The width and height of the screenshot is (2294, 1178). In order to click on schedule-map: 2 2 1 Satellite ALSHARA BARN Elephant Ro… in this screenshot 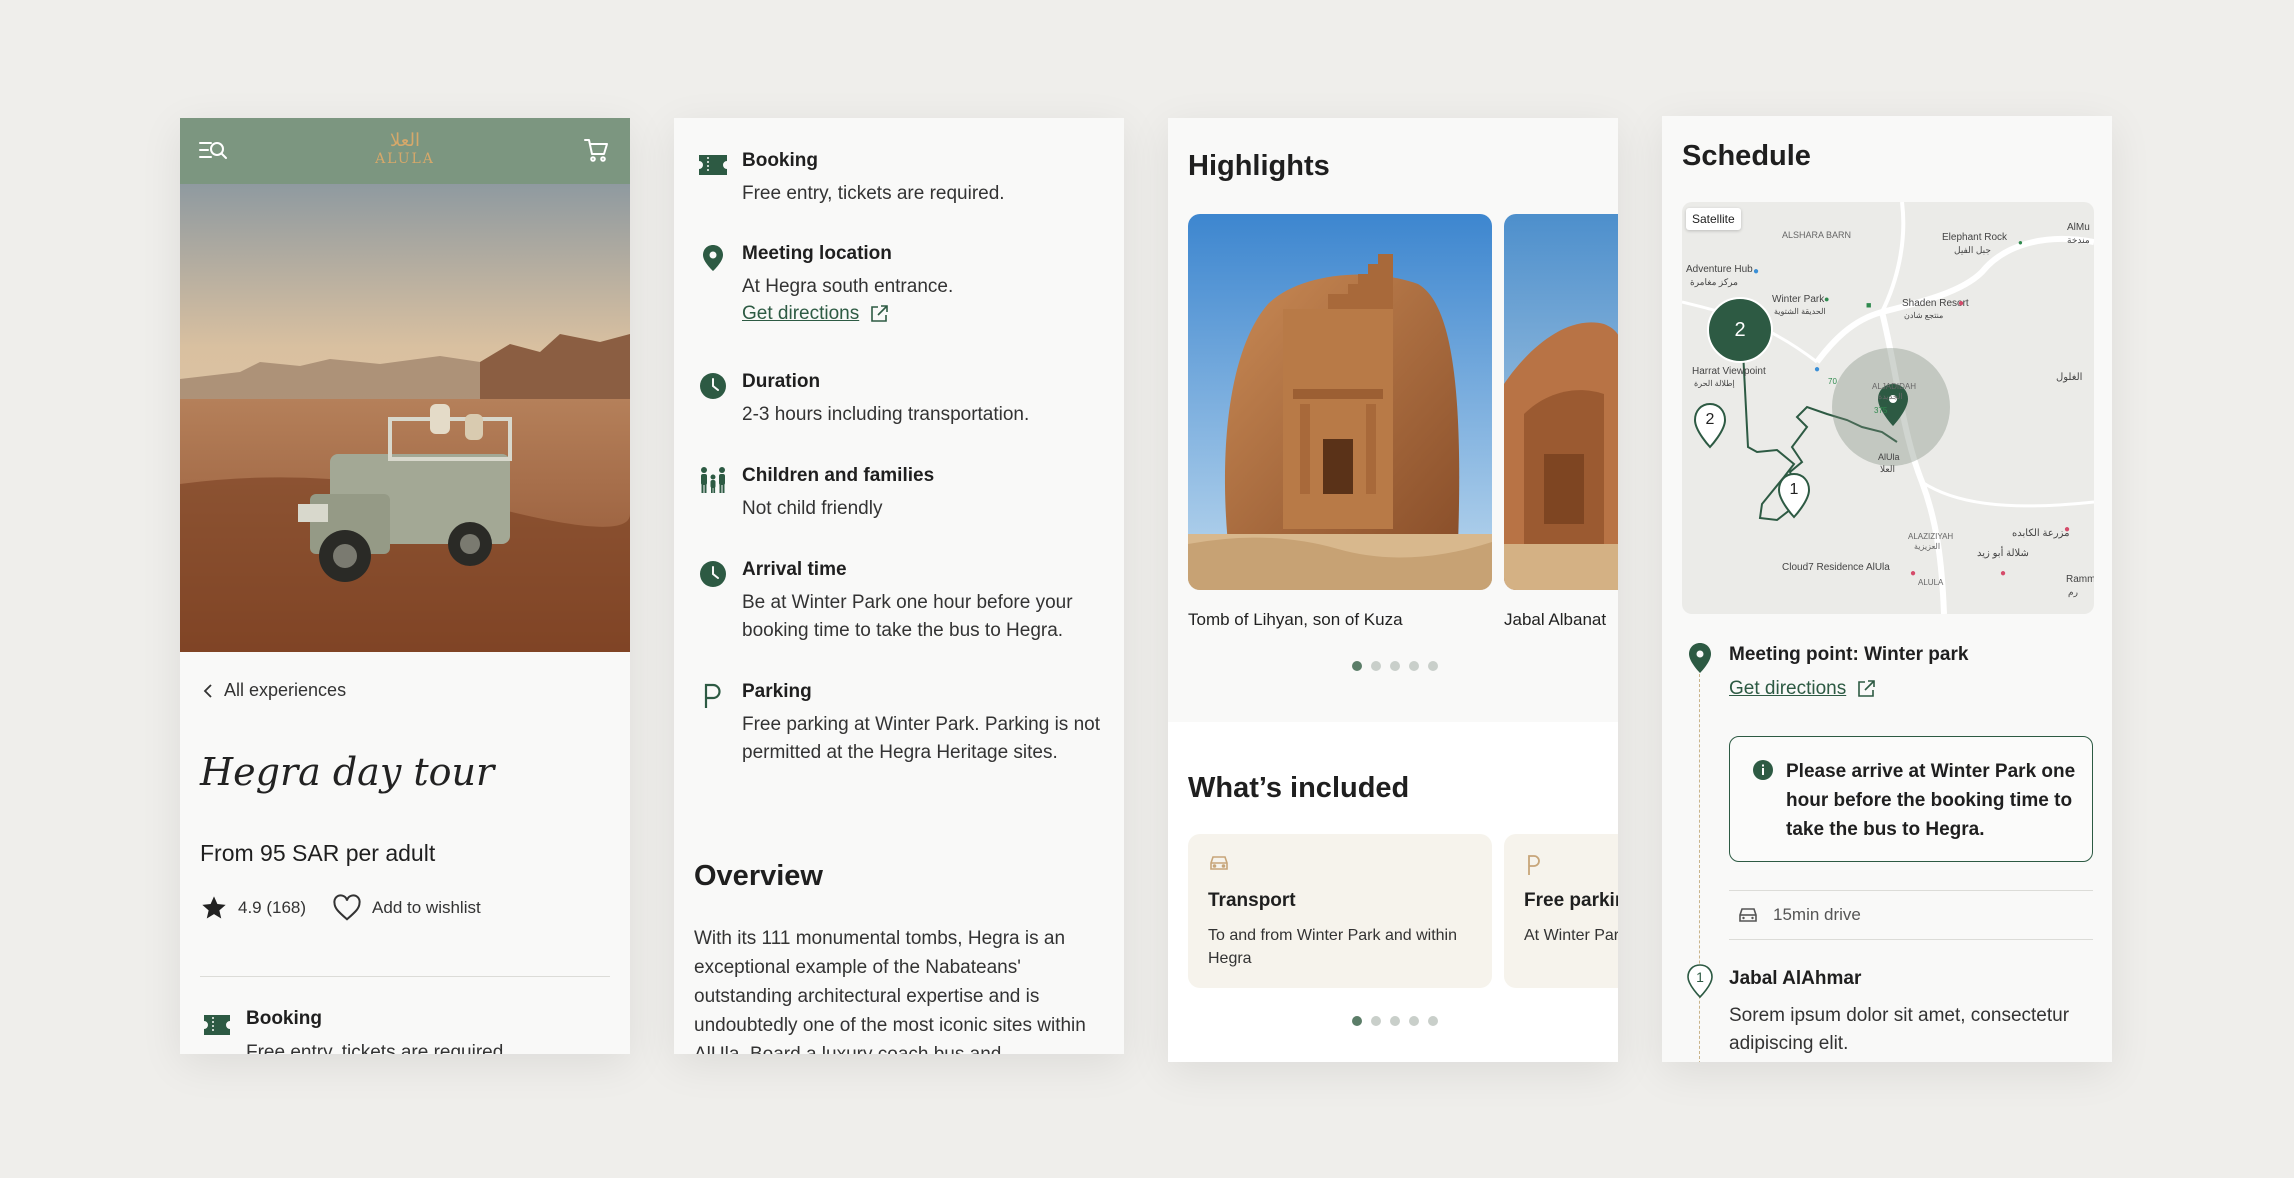, I will do `click(1888, 408)`.